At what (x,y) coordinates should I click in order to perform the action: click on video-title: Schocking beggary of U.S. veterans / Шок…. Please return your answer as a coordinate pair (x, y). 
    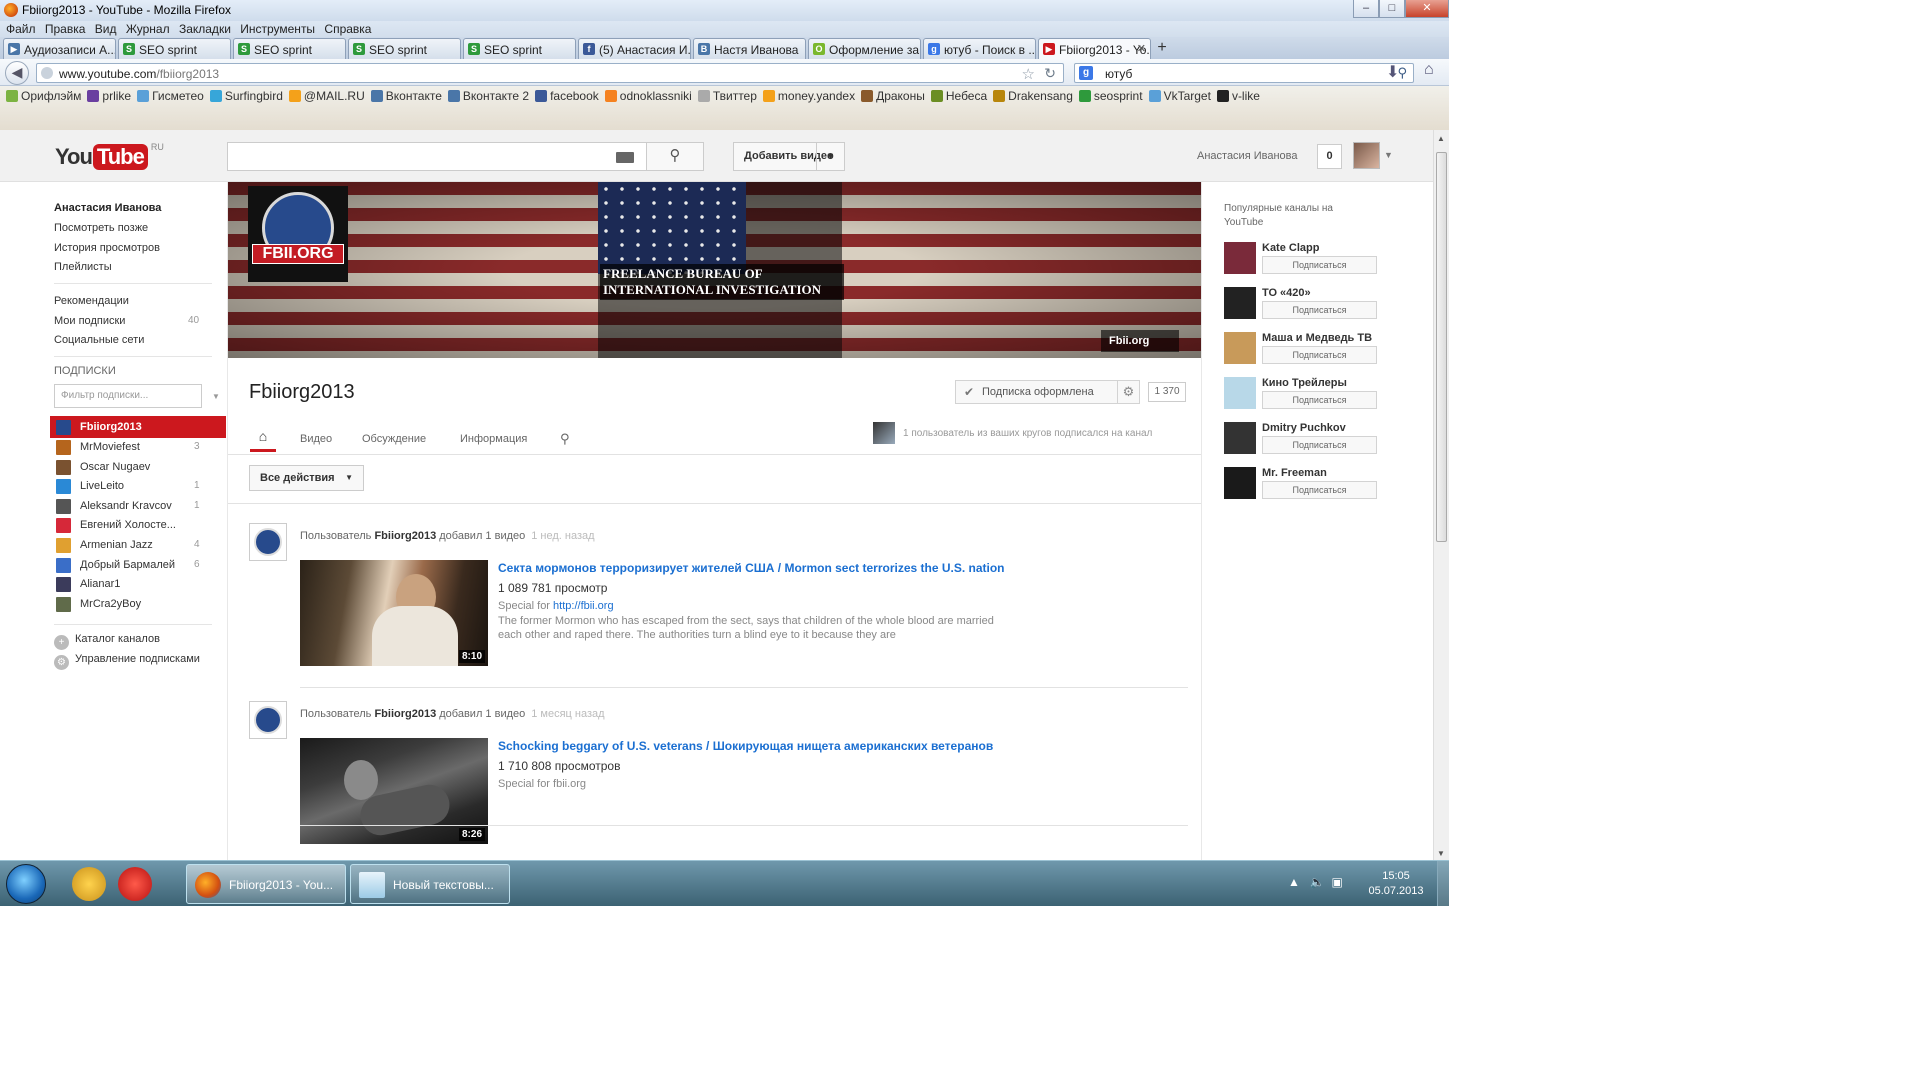
    Looking at the image, I should click on (745, 746).